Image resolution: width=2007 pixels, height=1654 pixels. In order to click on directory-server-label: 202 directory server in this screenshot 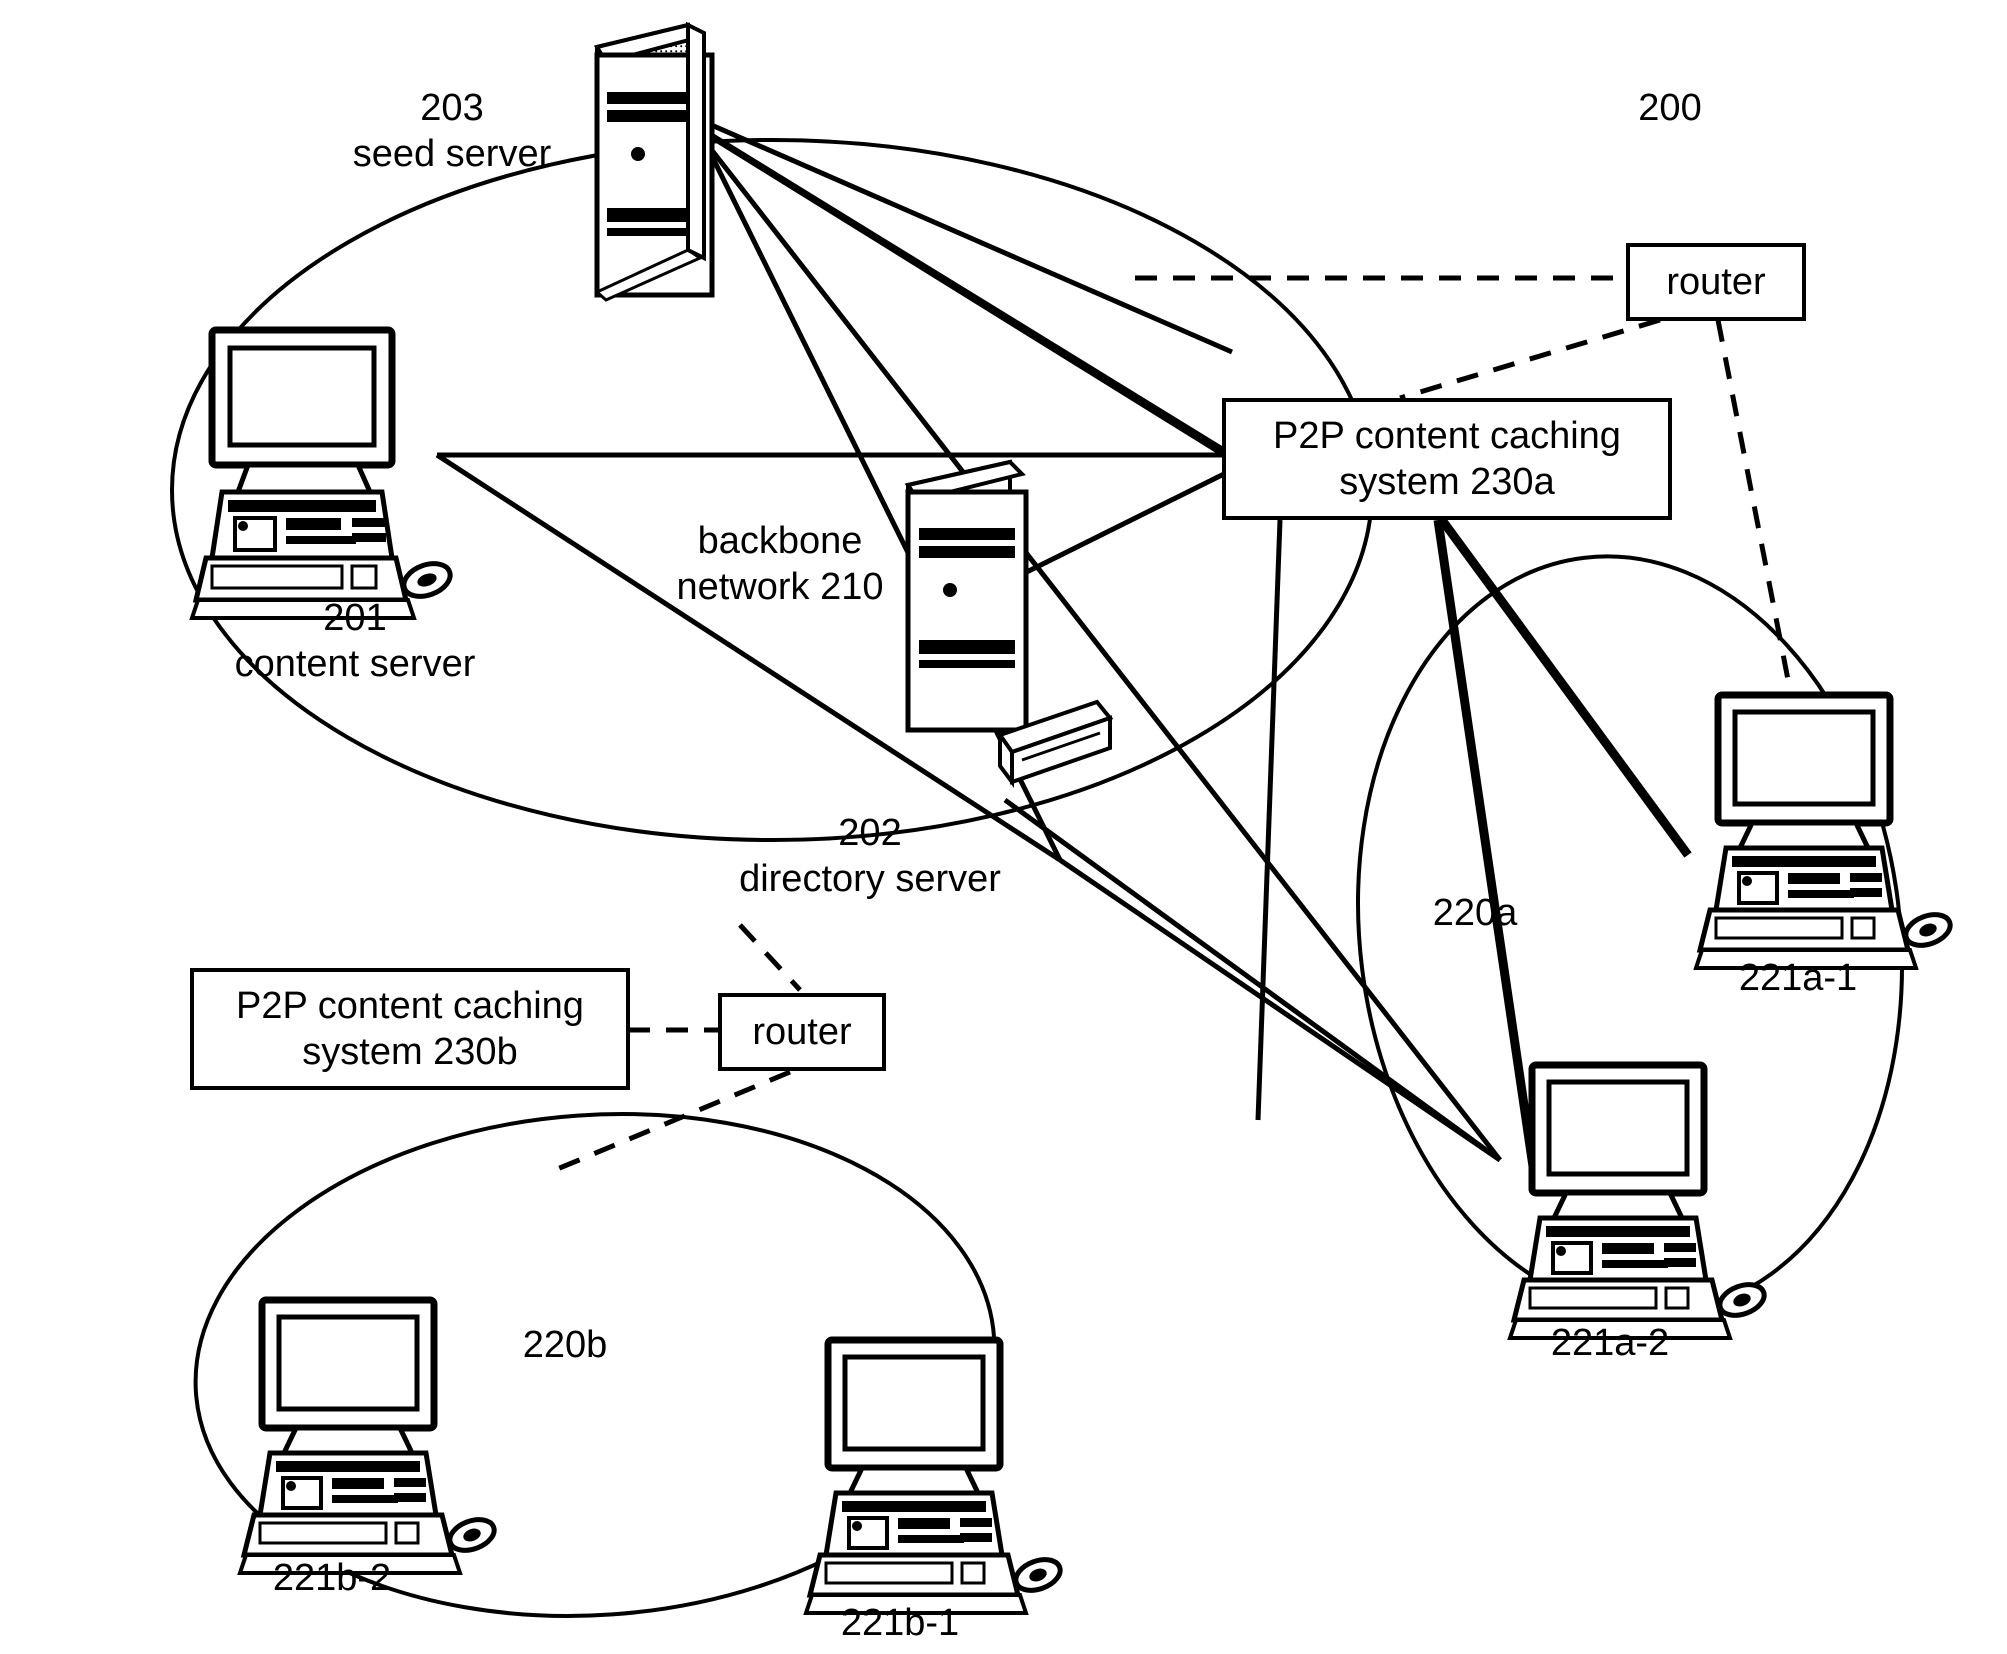, I will do `click(870, 856)`.